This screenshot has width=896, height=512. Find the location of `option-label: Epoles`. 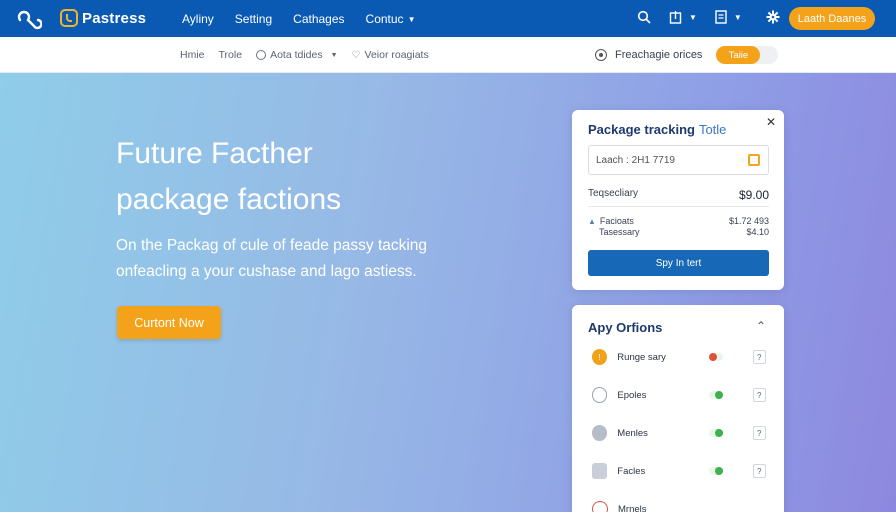

option-label: Epoles is located at coordinates (632, 395).